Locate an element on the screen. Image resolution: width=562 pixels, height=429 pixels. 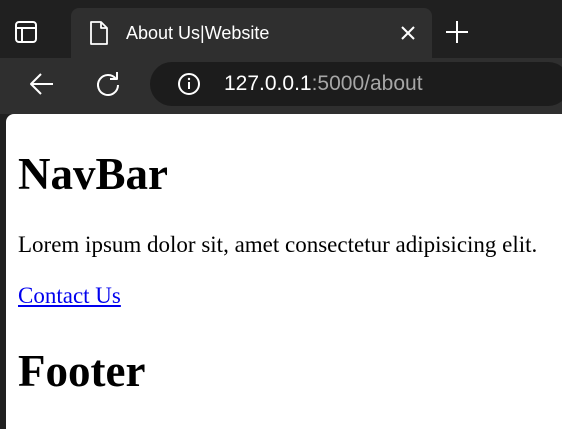
page-icon is located at coordinates (99, 33).